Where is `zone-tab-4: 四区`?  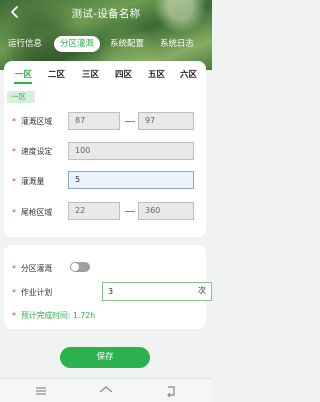
zone-tab-4: 四区 is located at coordinates (123, 74).